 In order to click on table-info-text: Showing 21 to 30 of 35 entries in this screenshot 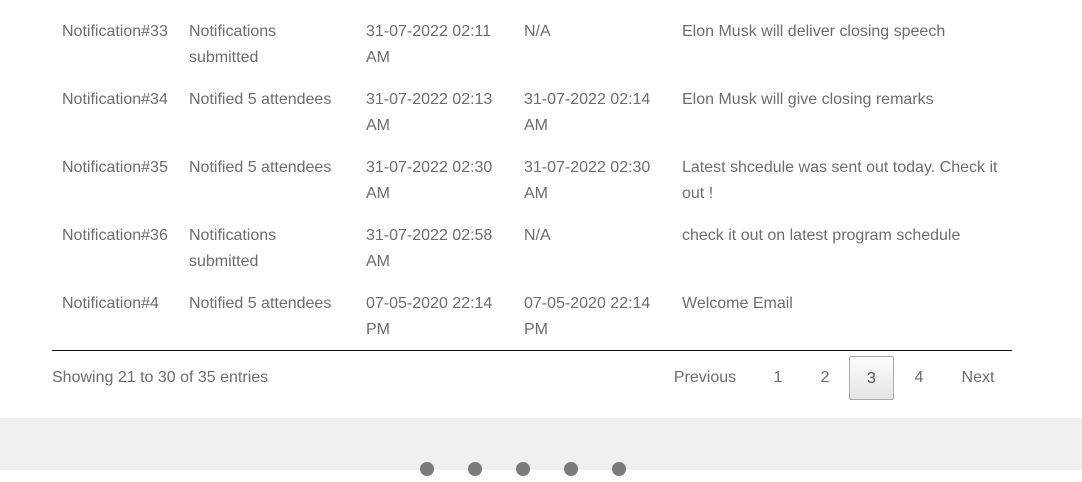, I will do `click(160, 377)`.